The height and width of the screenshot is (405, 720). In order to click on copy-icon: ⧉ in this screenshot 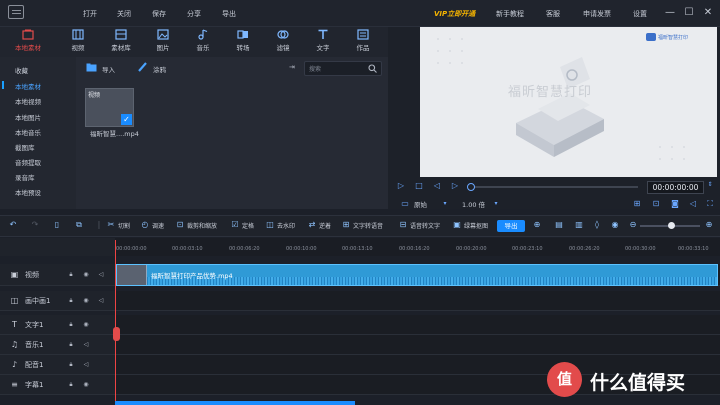, I will do `click(79, 225)`.